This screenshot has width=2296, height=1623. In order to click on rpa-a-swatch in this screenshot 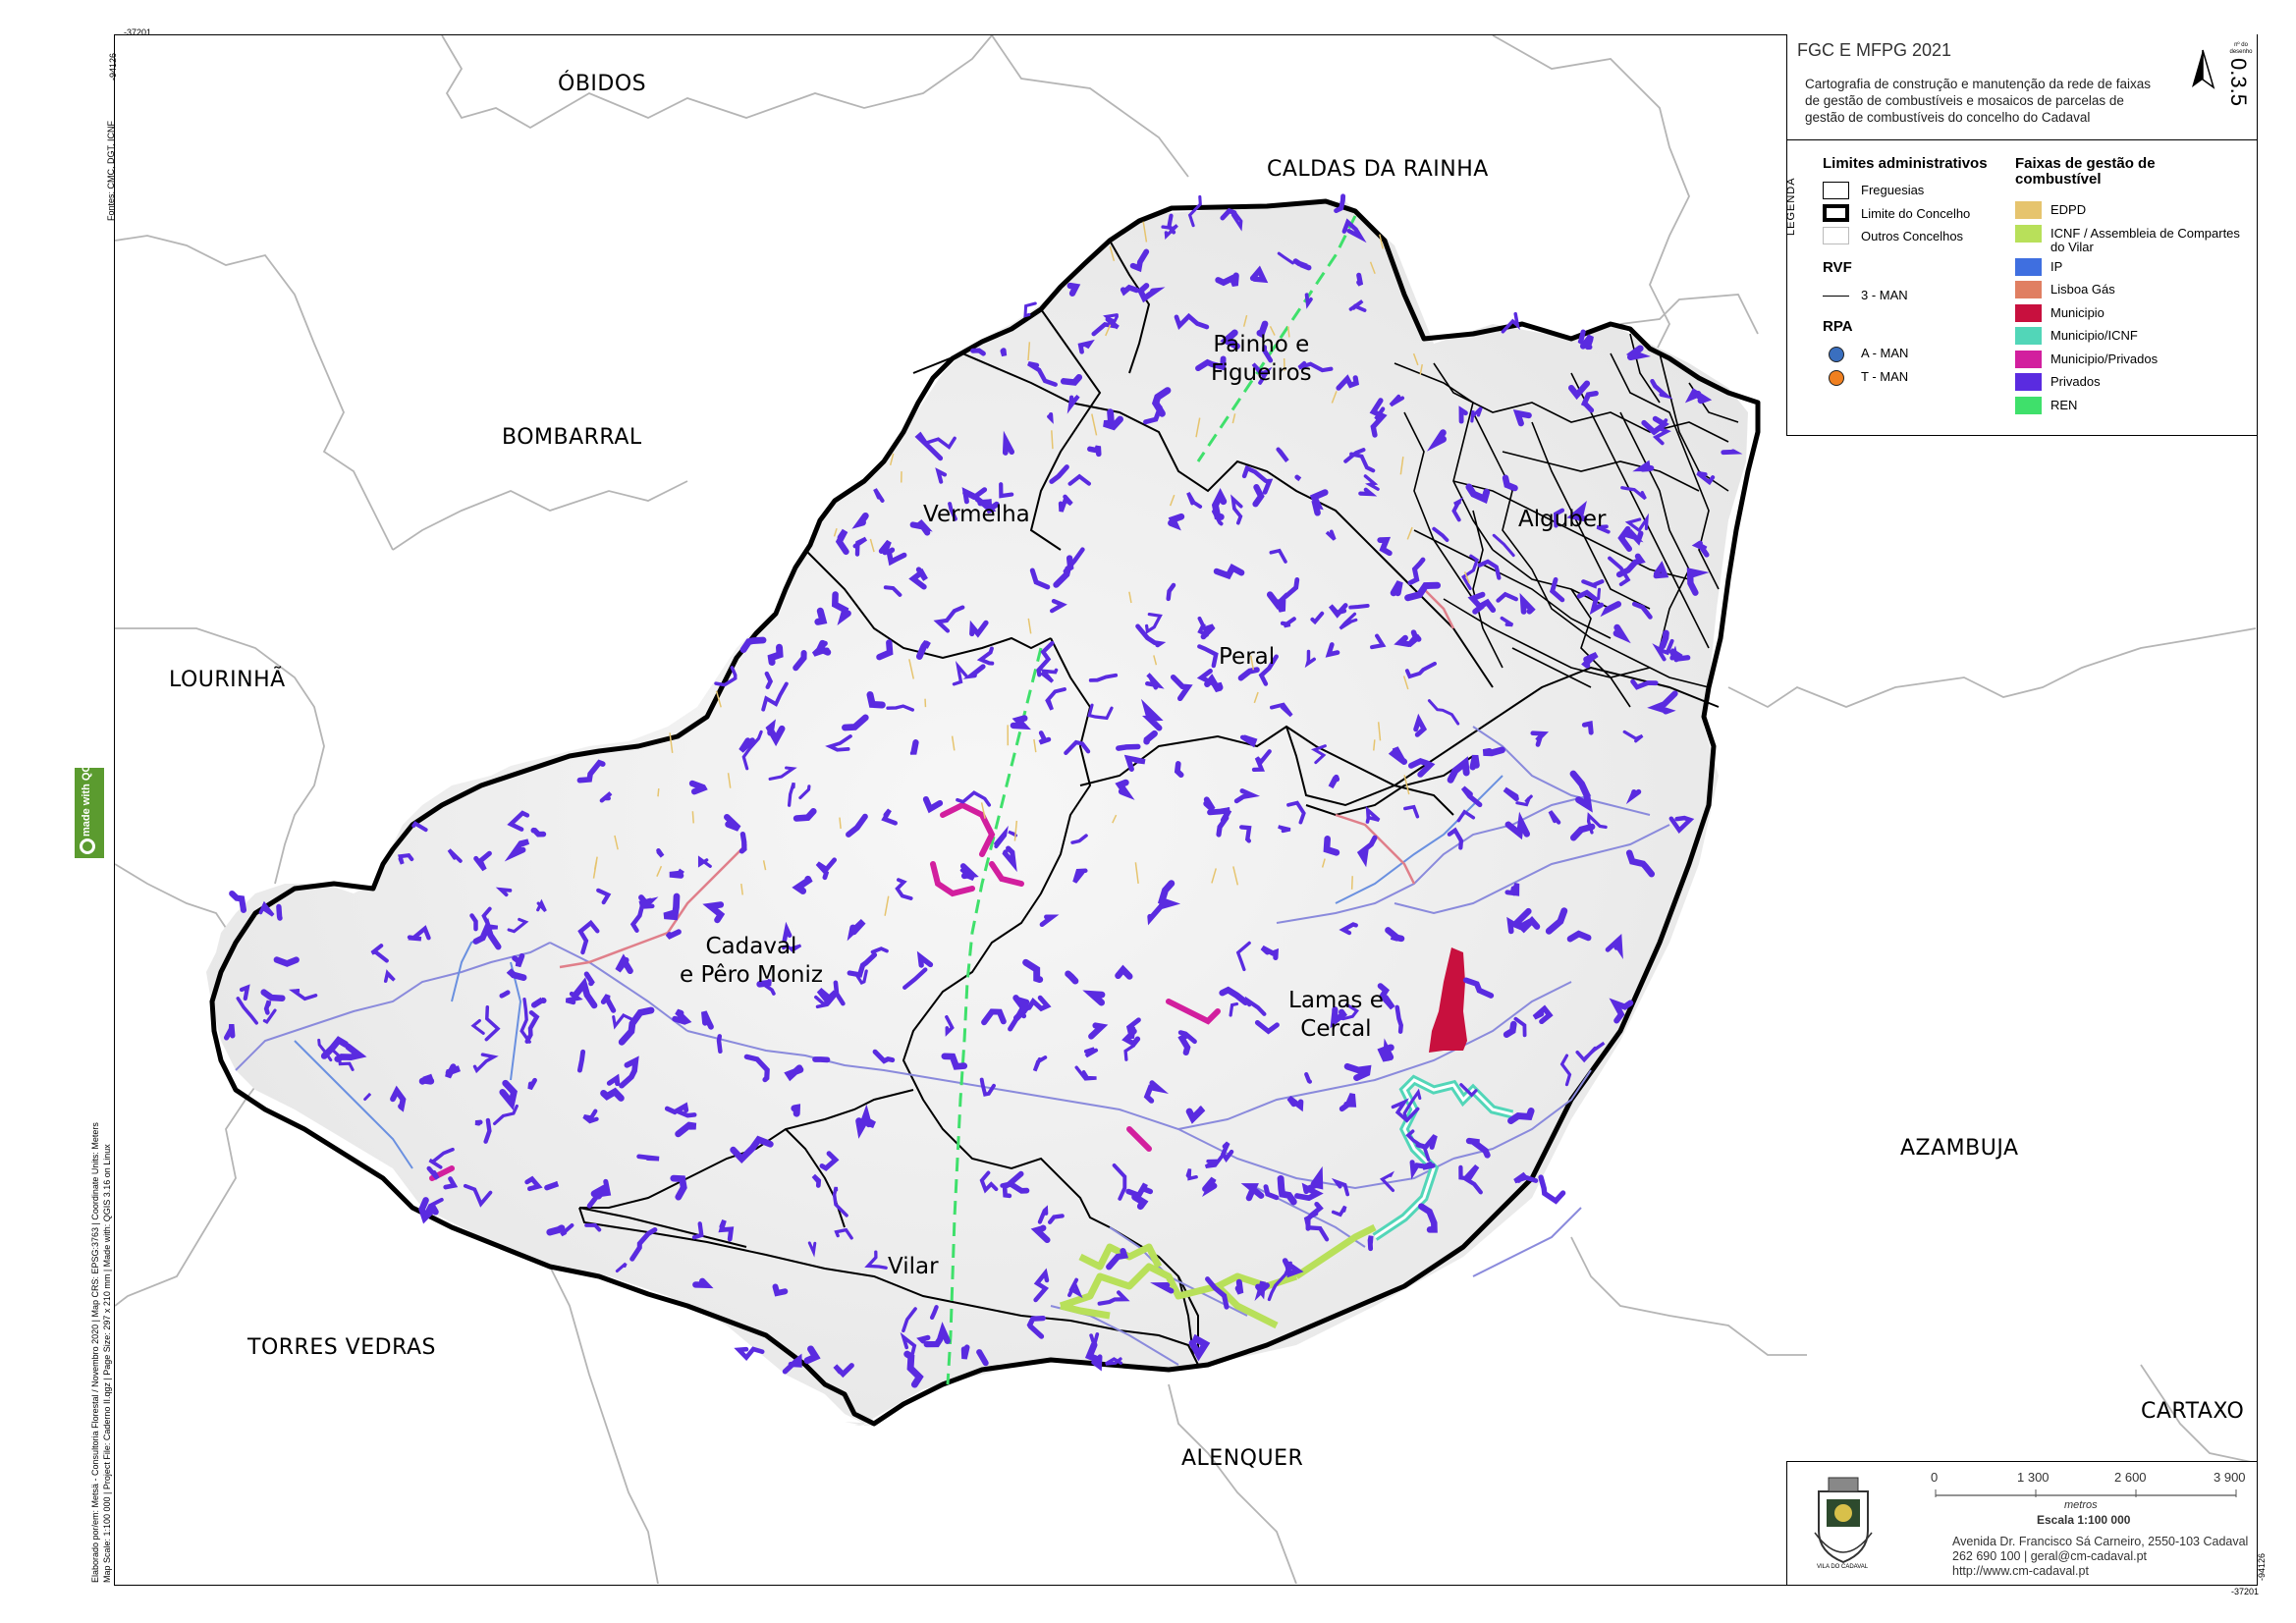, I will do `click(1836, 354)`.